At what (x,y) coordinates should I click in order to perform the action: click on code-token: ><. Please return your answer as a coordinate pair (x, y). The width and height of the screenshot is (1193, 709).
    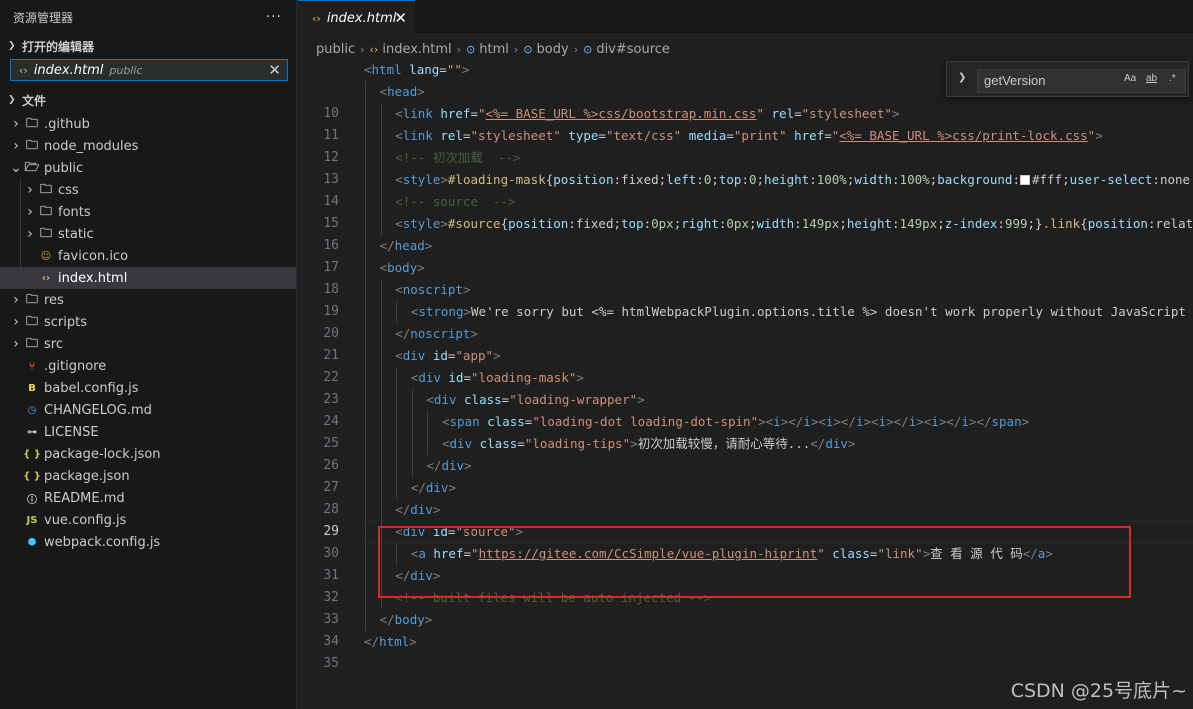
    Looking at the image, I should click on (818, 421).